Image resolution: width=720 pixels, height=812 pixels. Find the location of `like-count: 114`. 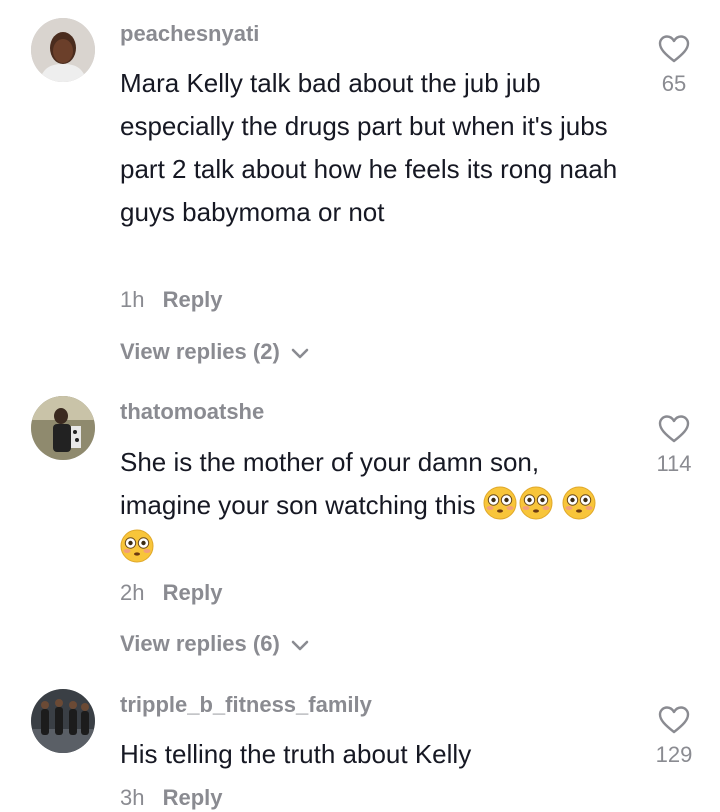

like-count: 114 is located at coordinates (674, 463).